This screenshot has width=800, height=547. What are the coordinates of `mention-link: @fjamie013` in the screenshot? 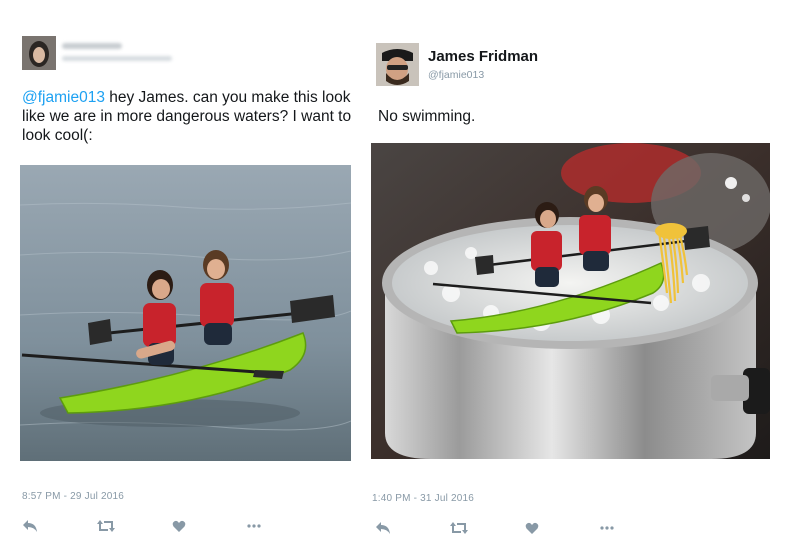 It's located at (63, 97).